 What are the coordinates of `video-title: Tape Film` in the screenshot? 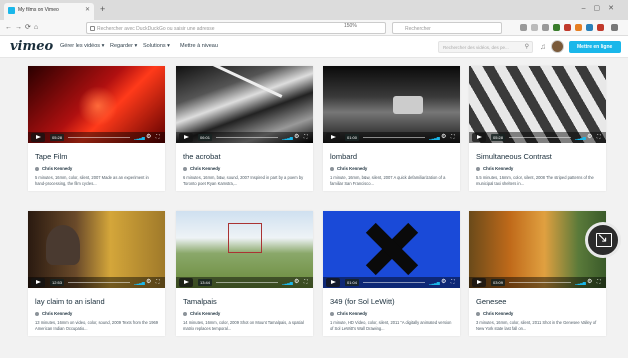 It's located at (51, 156).